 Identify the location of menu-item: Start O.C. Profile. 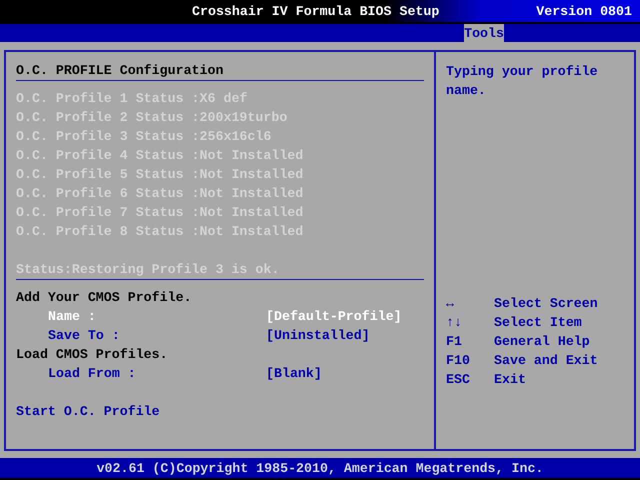
(88, 411).